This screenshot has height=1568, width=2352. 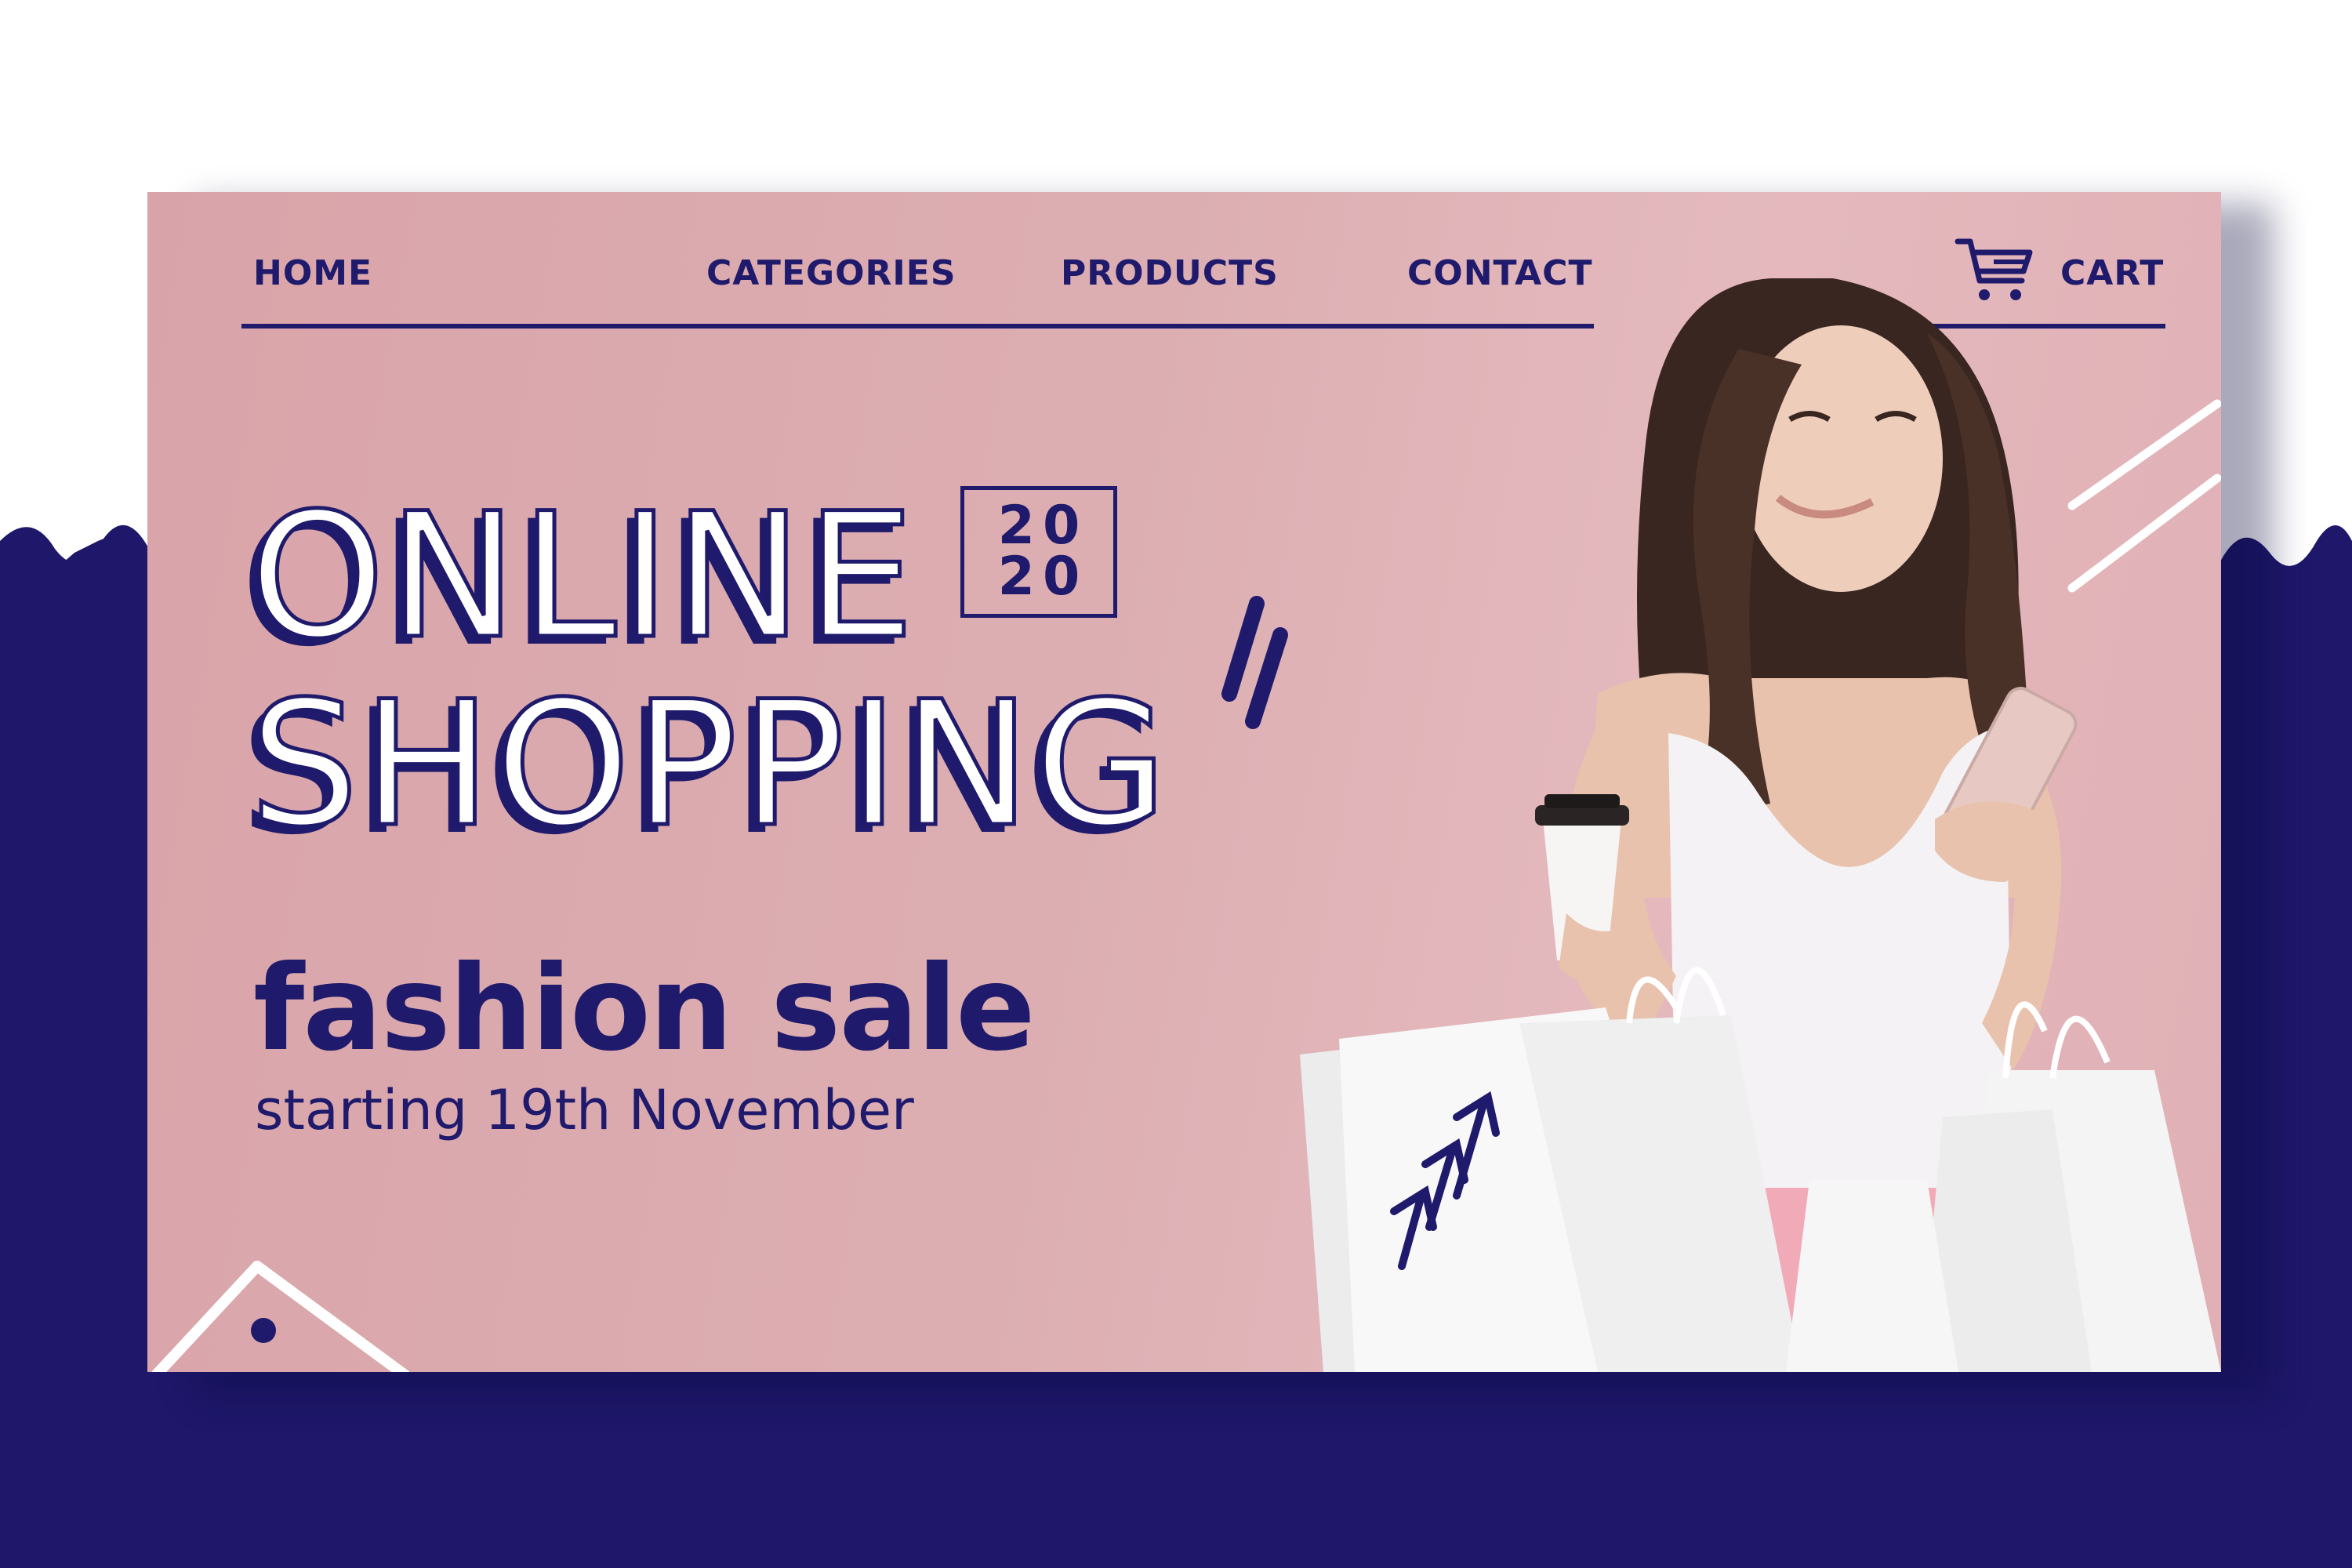 What do you see at coordinates (280, 1316) in the screenshot?
I see `triangle-decoration` at bounding box center [280, 1316].